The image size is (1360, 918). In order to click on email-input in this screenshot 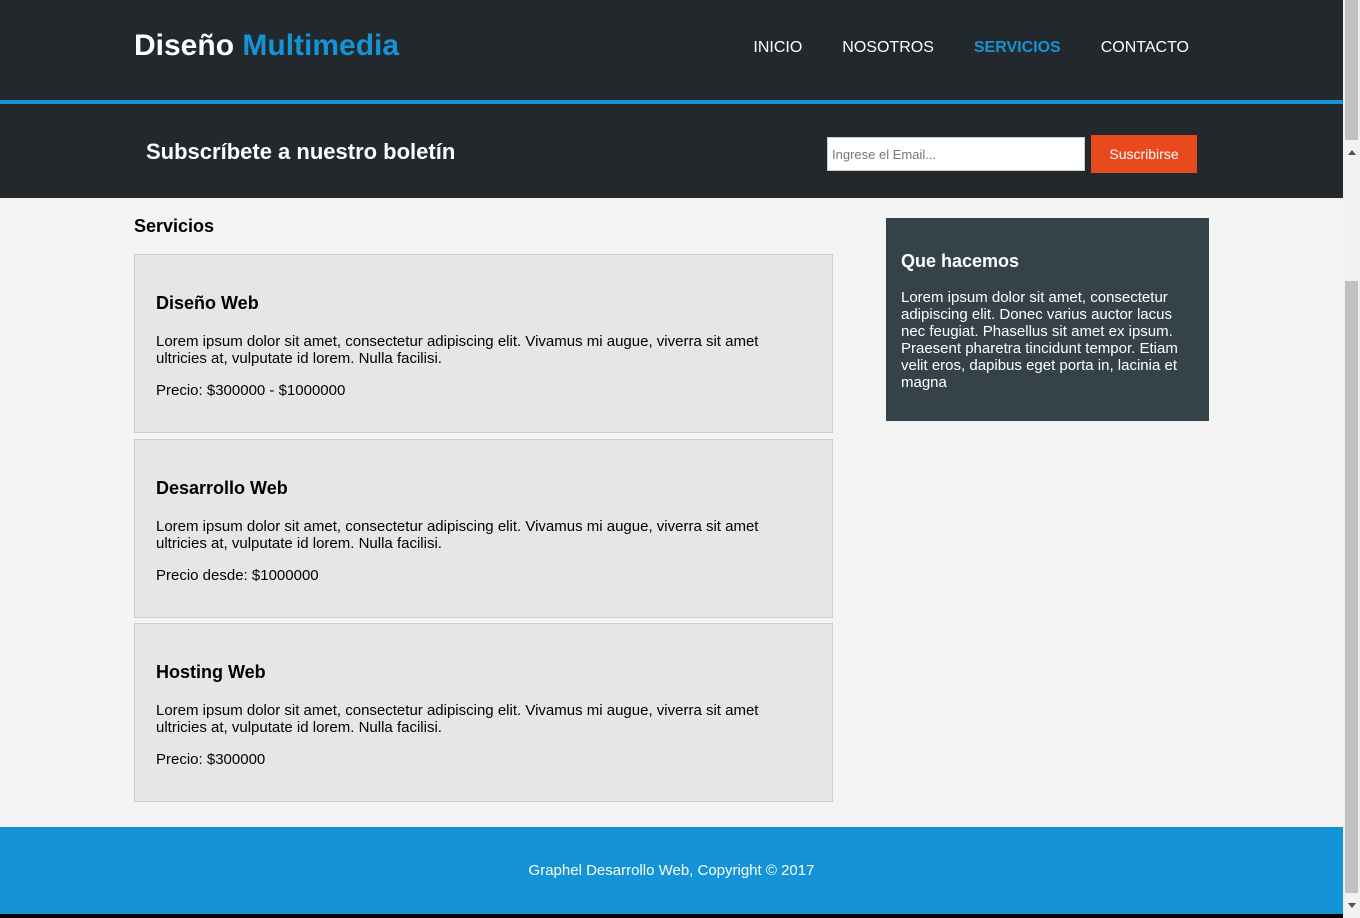, I will do `click(956, 154)`.